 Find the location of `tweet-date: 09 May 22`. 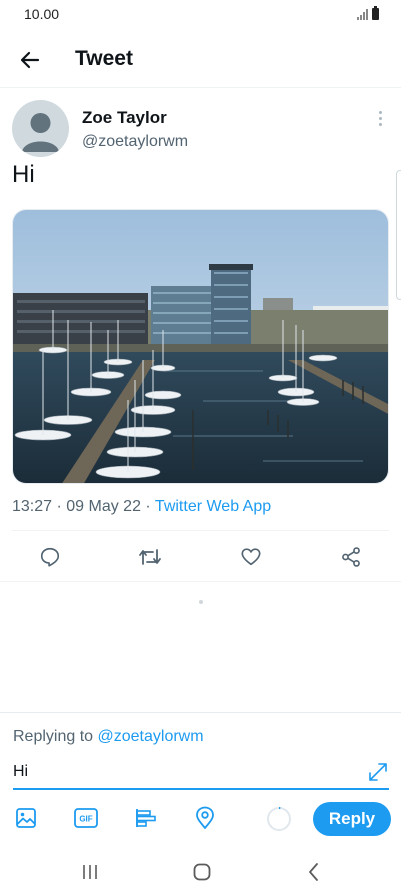

tweet-date: 09 May 22 is located at coordinates (103, 506).